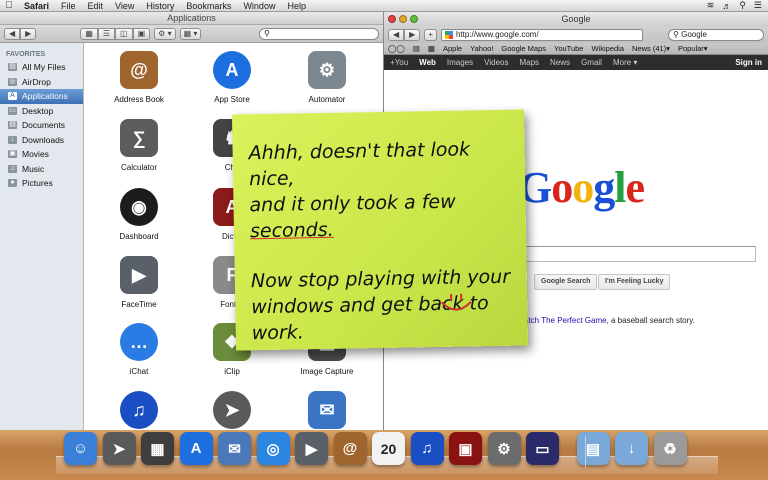 Image resolution: width=768 pixels, height=480 pixels. What do you see at coordinates (26, 54) in the screenshot?
I see `sidebar-heading: FAVORITES` at bounding box center [26, 54].